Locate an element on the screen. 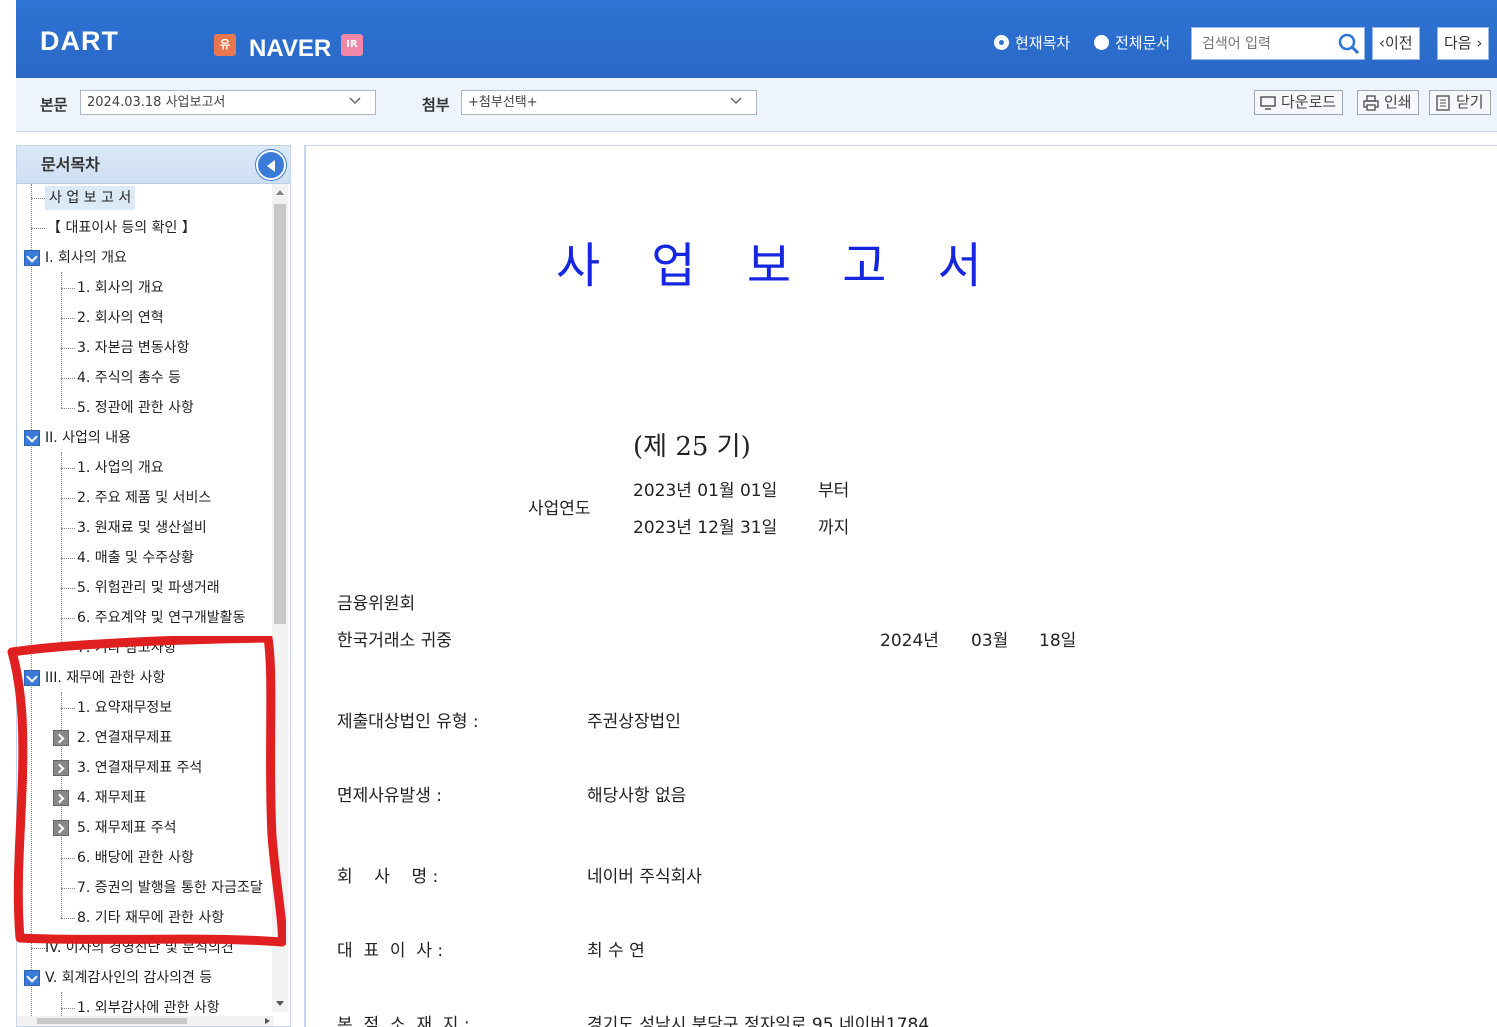  collapse-sidebar-button is located at coordinates (271, 165).